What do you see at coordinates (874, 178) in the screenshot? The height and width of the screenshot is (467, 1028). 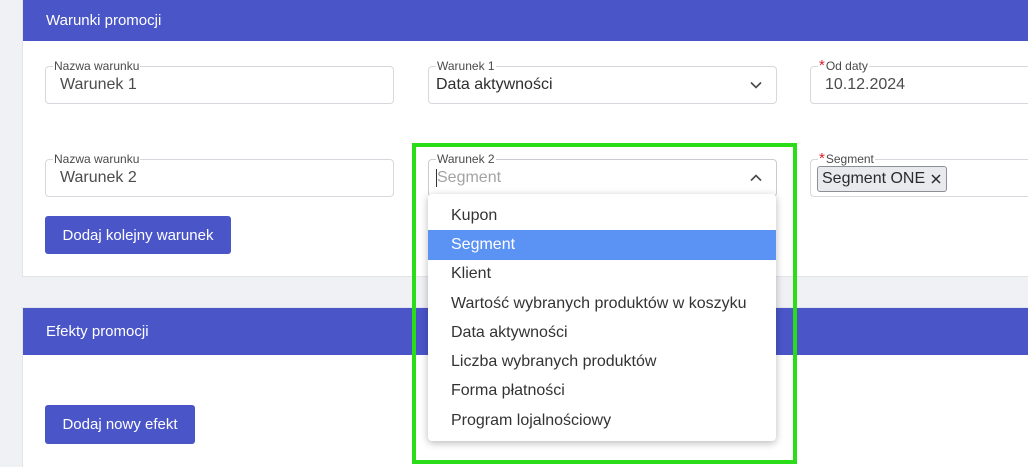 I see `segment-chip-label: Segment ONE` at bounding box center [874, 178].